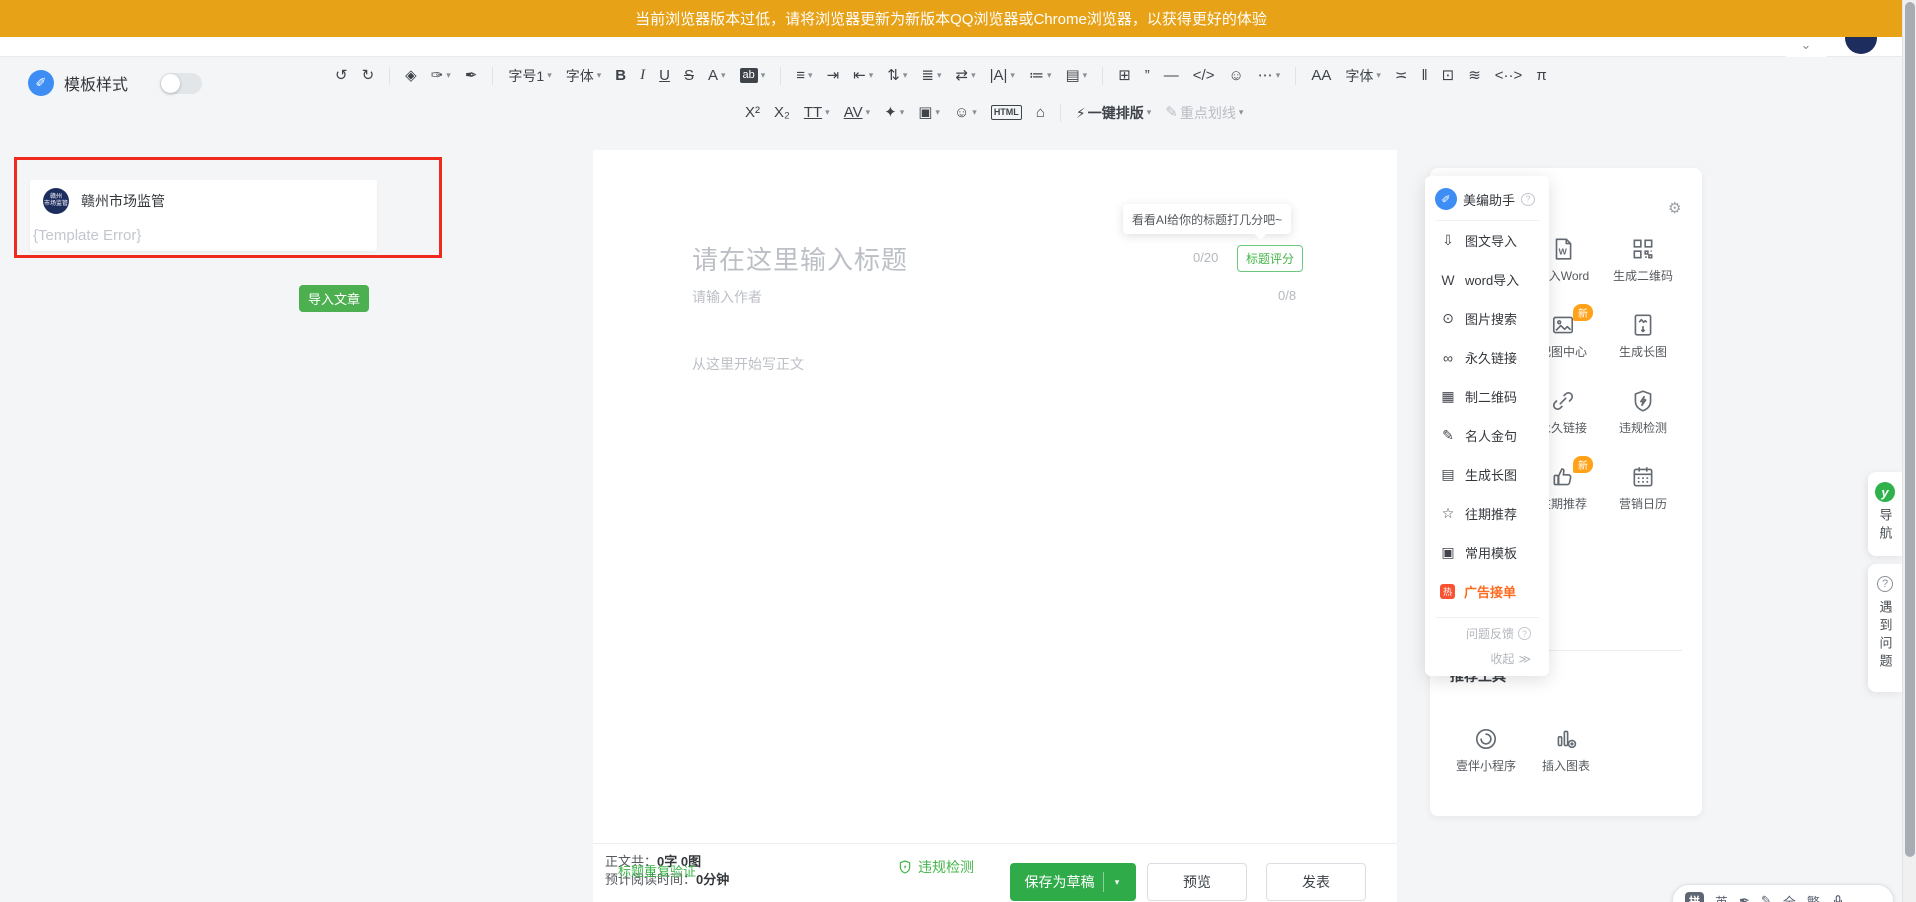  I want to click on menu-image-search: ⊙ 图片搜索, so click(1487, 318).